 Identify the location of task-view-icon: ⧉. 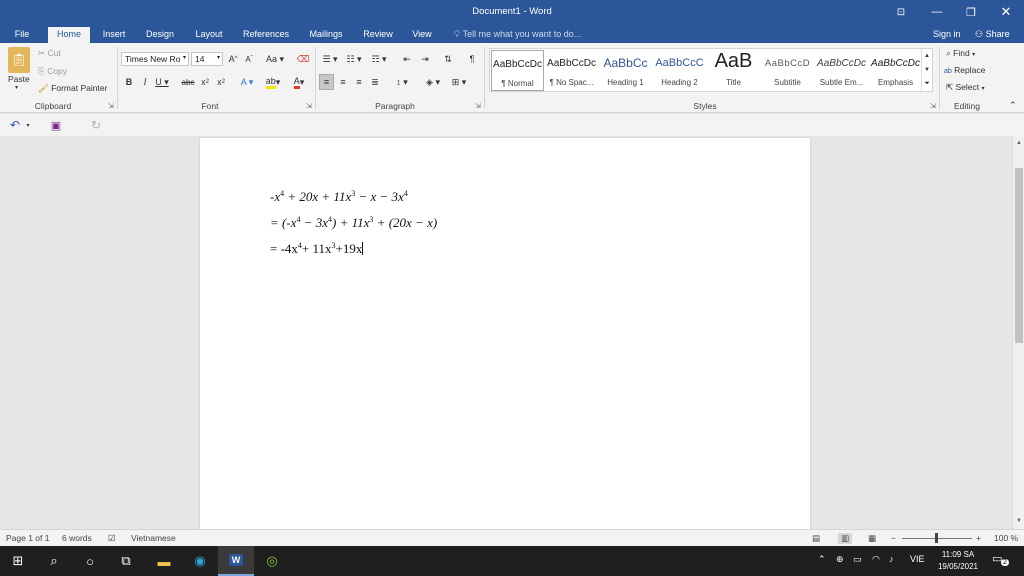
(126, 561).